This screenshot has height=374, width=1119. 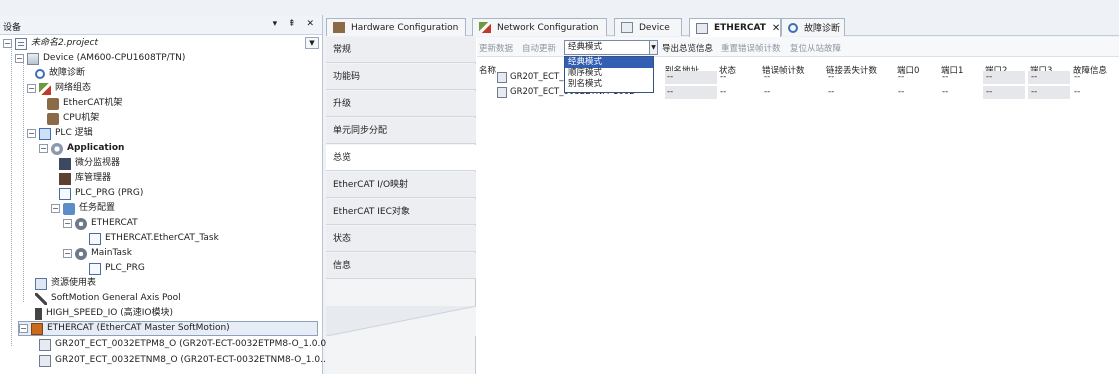 What do you see at coordinates (11, 196) in the screenshot?
I see `tree-guide-line` at bounding box center [11, 196].